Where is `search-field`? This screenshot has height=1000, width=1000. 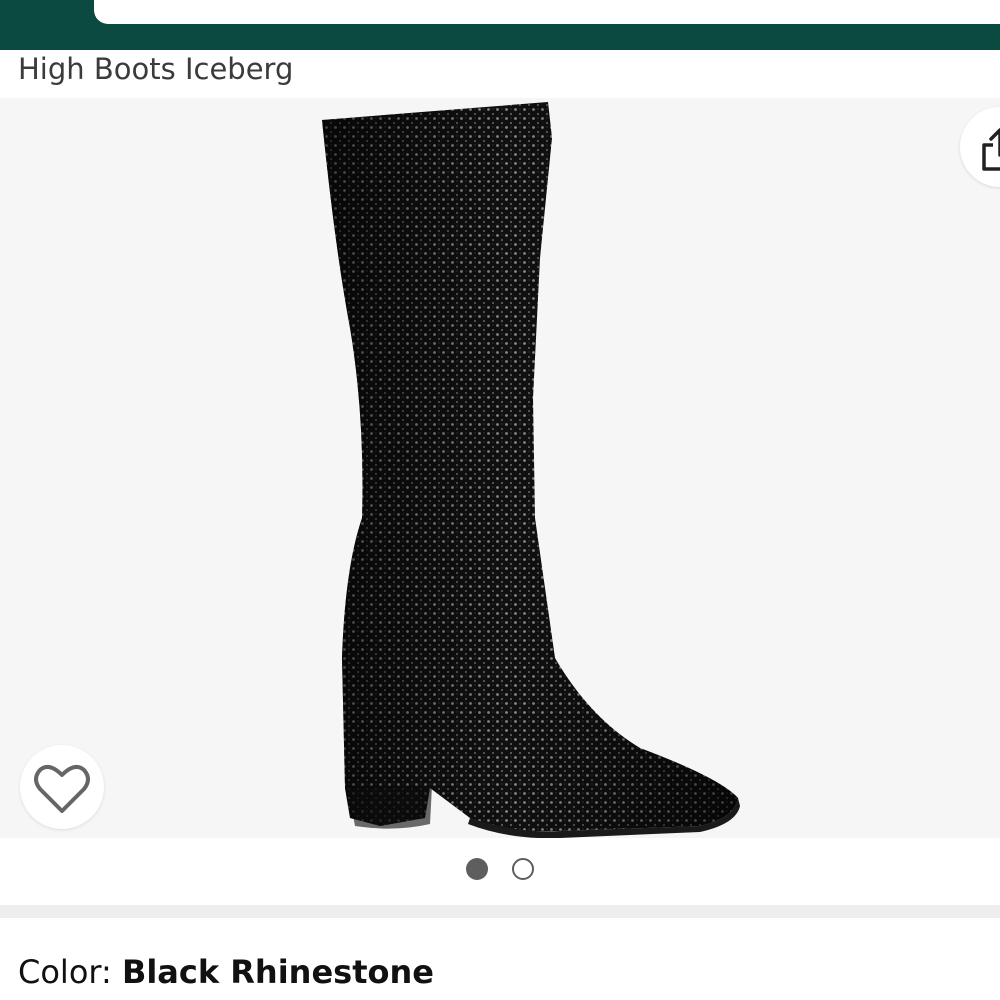
search-field is located at coordinates (547, 12).